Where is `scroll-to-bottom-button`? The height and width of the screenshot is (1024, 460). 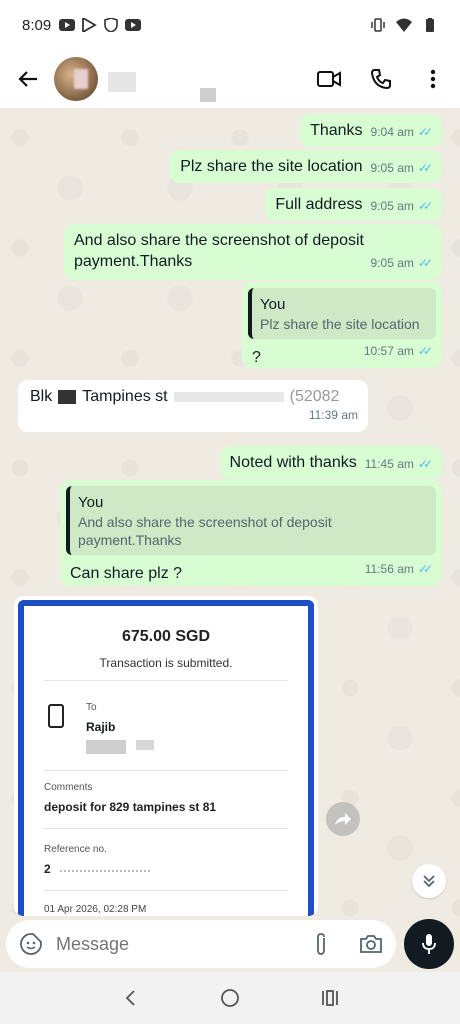 scroll-to-bottom-button is located at coordinates (429, 881).